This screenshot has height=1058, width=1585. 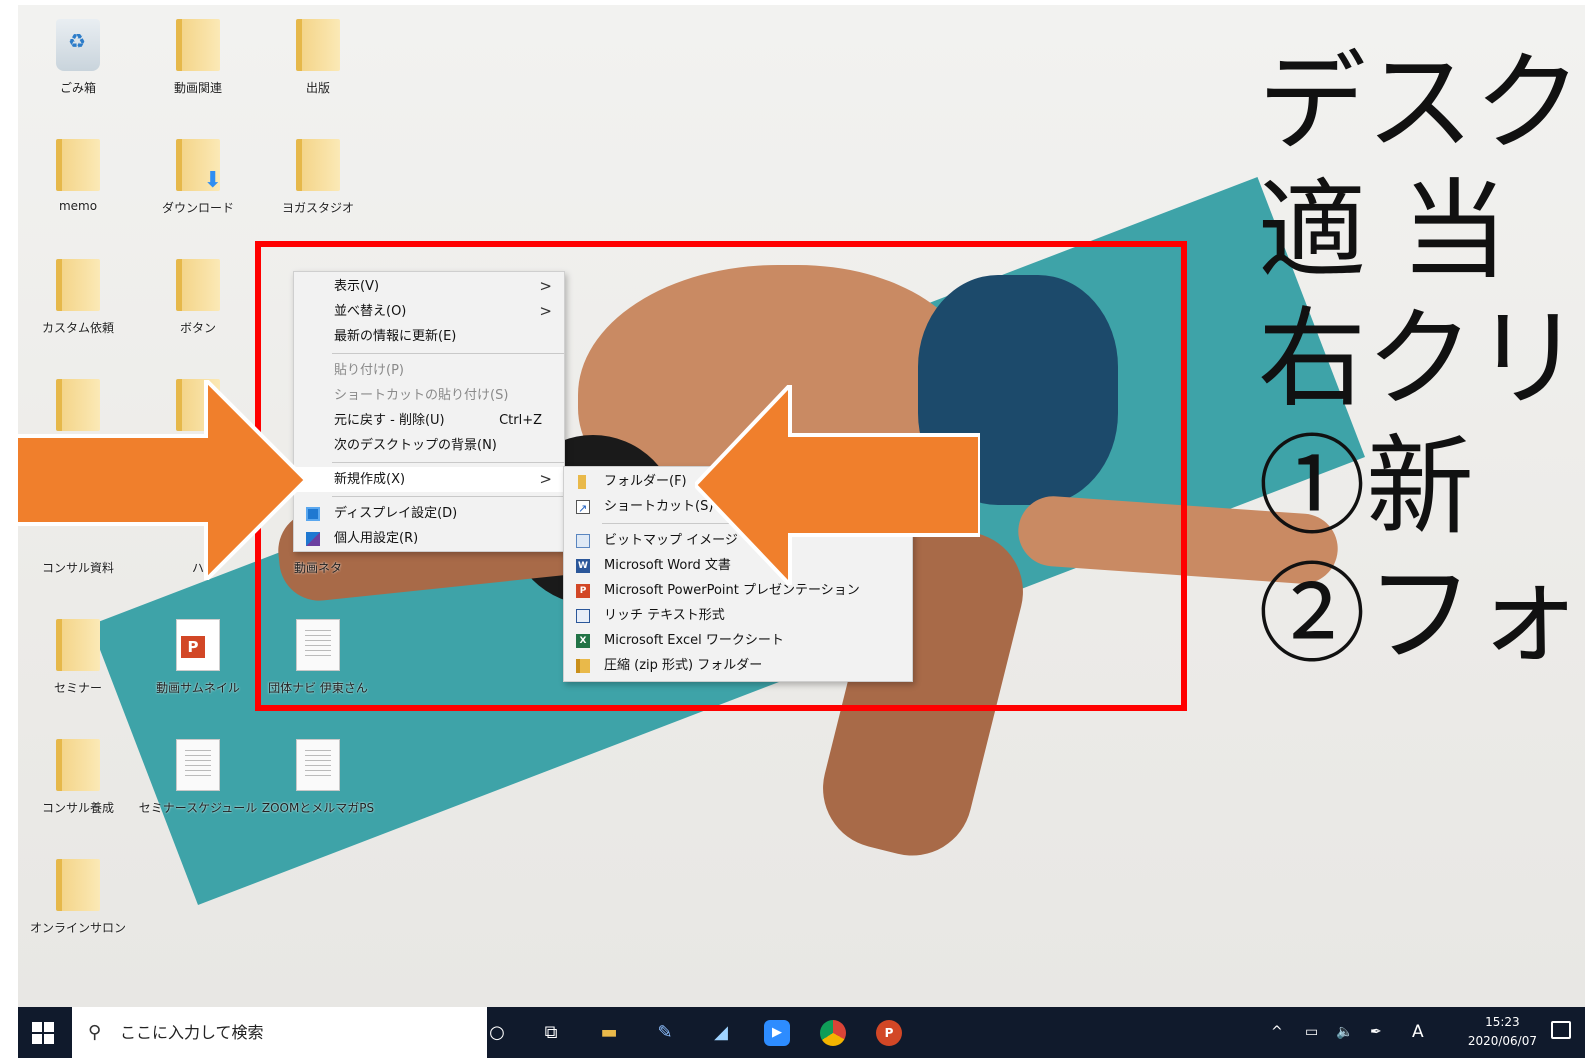 What do you see at coordinates (429, 538) in the screenshot?
I see `menu-item-personalize: 個人用設定(R)` at bounding box center [429, 538].